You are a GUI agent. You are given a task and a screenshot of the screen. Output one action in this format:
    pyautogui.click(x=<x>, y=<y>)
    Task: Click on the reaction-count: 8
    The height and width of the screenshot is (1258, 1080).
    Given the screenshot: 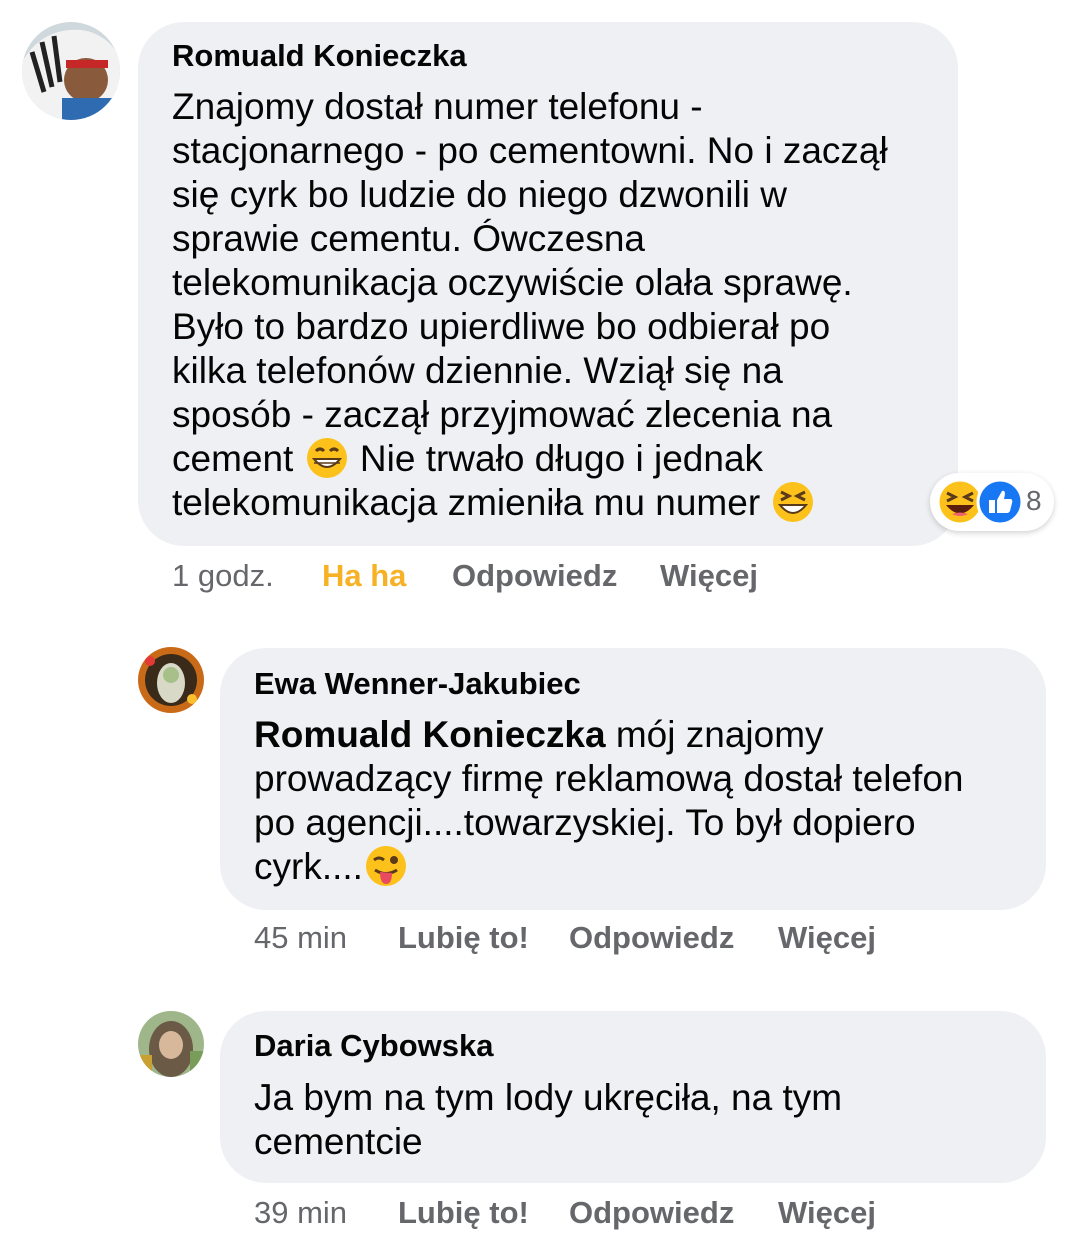 What is the action you would take?
    pyautogui.click(x=1034, y=500)
    